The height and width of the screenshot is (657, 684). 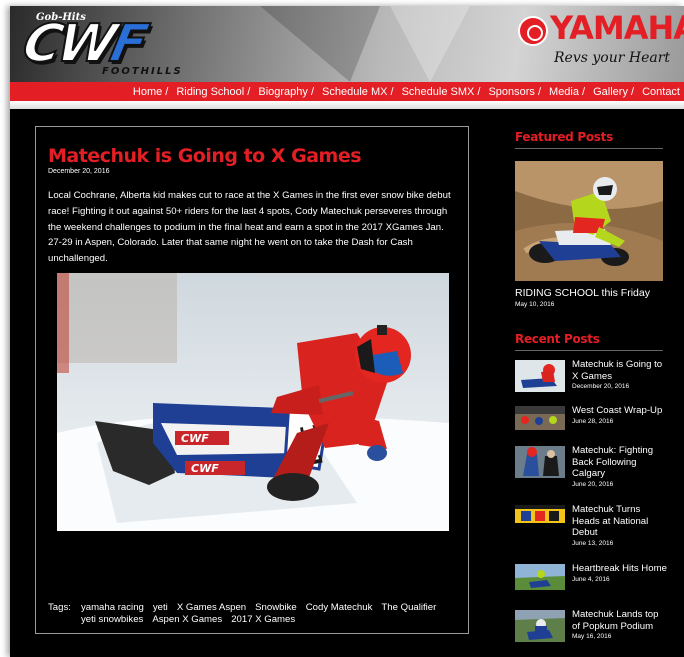 I want to click on tag-link: yamaha racing, so click(x=112, y=608).